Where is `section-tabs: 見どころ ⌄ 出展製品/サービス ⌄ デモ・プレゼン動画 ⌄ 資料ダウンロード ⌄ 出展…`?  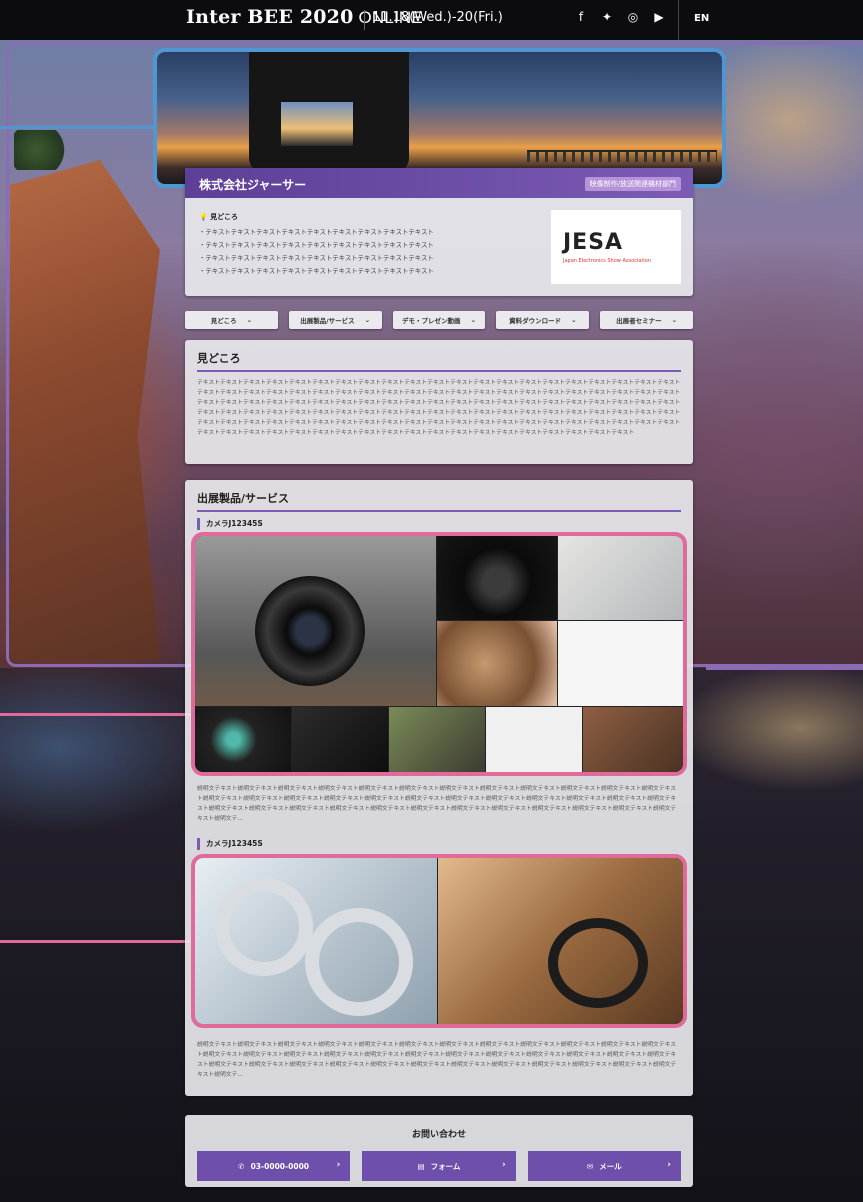 section-tabs: 見どころ ⌄ 出展製品/サービス ⌄ デモ・プレゼン動画 ⌄ 資料ダウンロード ⌄ 出展… is located at coordinates (439, 320).